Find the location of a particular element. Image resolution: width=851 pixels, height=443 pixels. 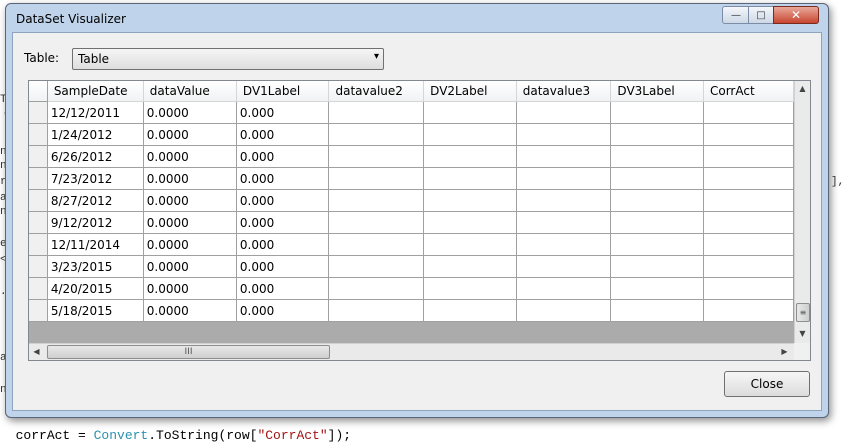

table-row: 8/27/2012 0.0000 0.000 is located at coordinates (411, 200).